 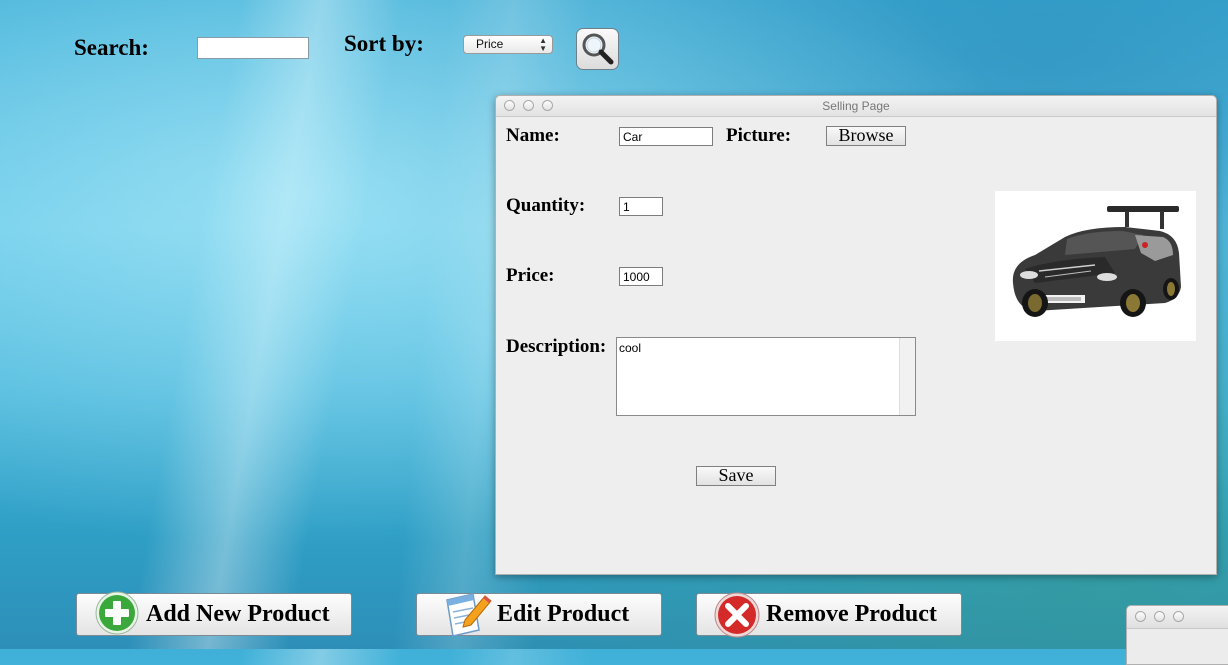 What do you see at coordinates (556, 346) in the screenshot?
I see `description-label: Description:` at bounding box center [556, 346].